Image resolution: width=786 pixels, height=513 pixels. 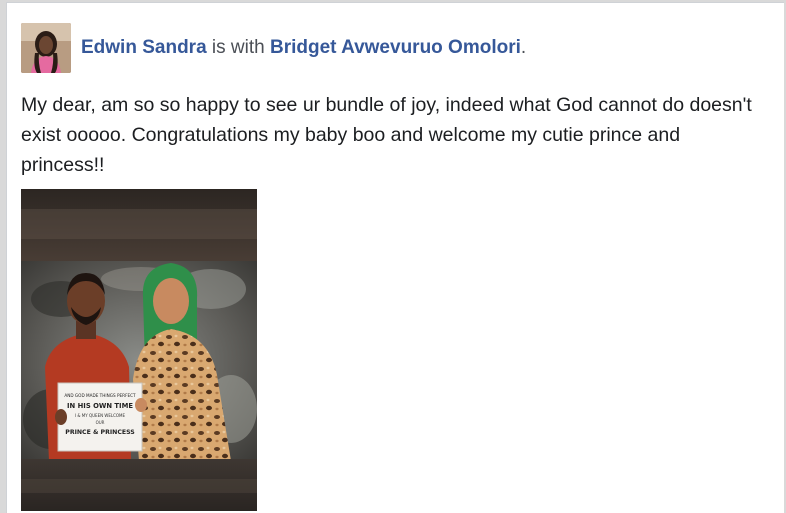 I want to click on sign-line-4: OUR, so click(x=100, y=422).